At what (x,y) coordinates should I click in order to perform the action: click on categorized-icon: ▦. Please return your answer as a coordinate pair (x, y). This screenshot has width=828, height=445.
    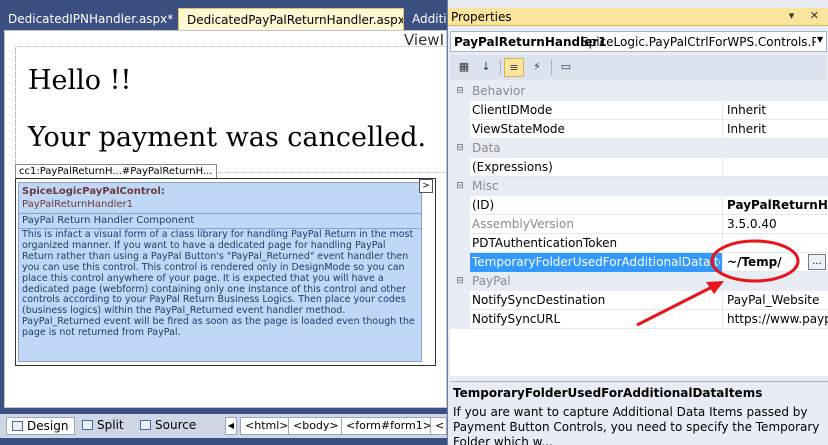
    Looking at the image, I should click on (464, 67).